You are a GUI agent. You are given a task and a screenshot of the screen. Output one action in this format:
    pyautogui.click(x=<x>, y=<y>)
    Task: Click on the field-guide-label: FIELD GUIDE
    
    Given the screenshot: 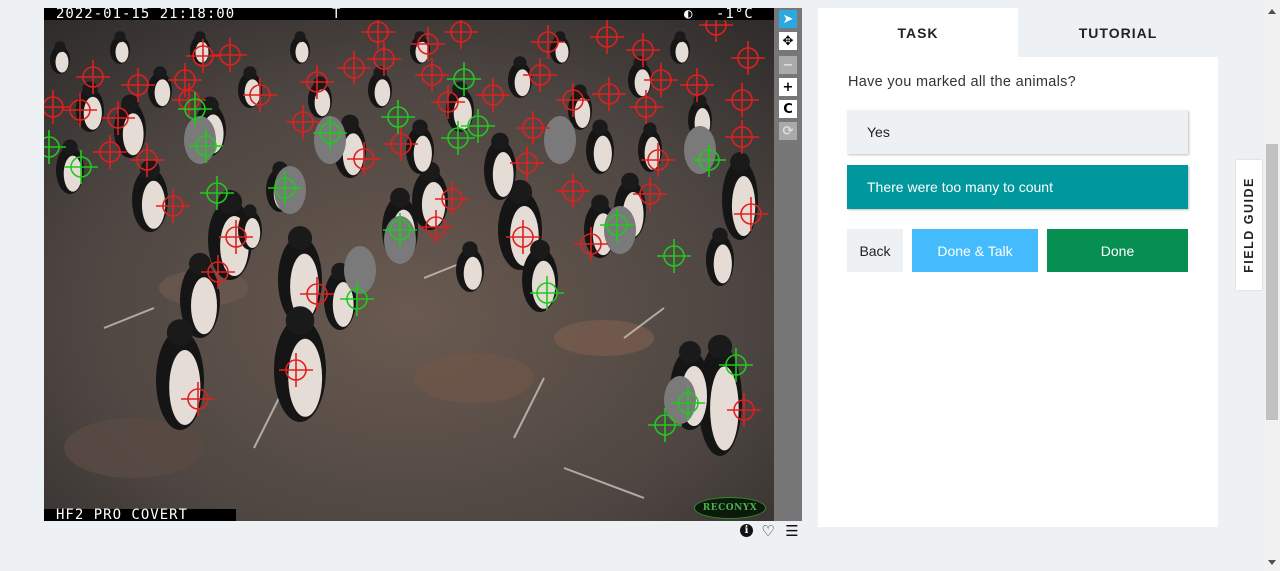 What is the action you would take?
    pyautogui.click(x=1249, y=225)
    